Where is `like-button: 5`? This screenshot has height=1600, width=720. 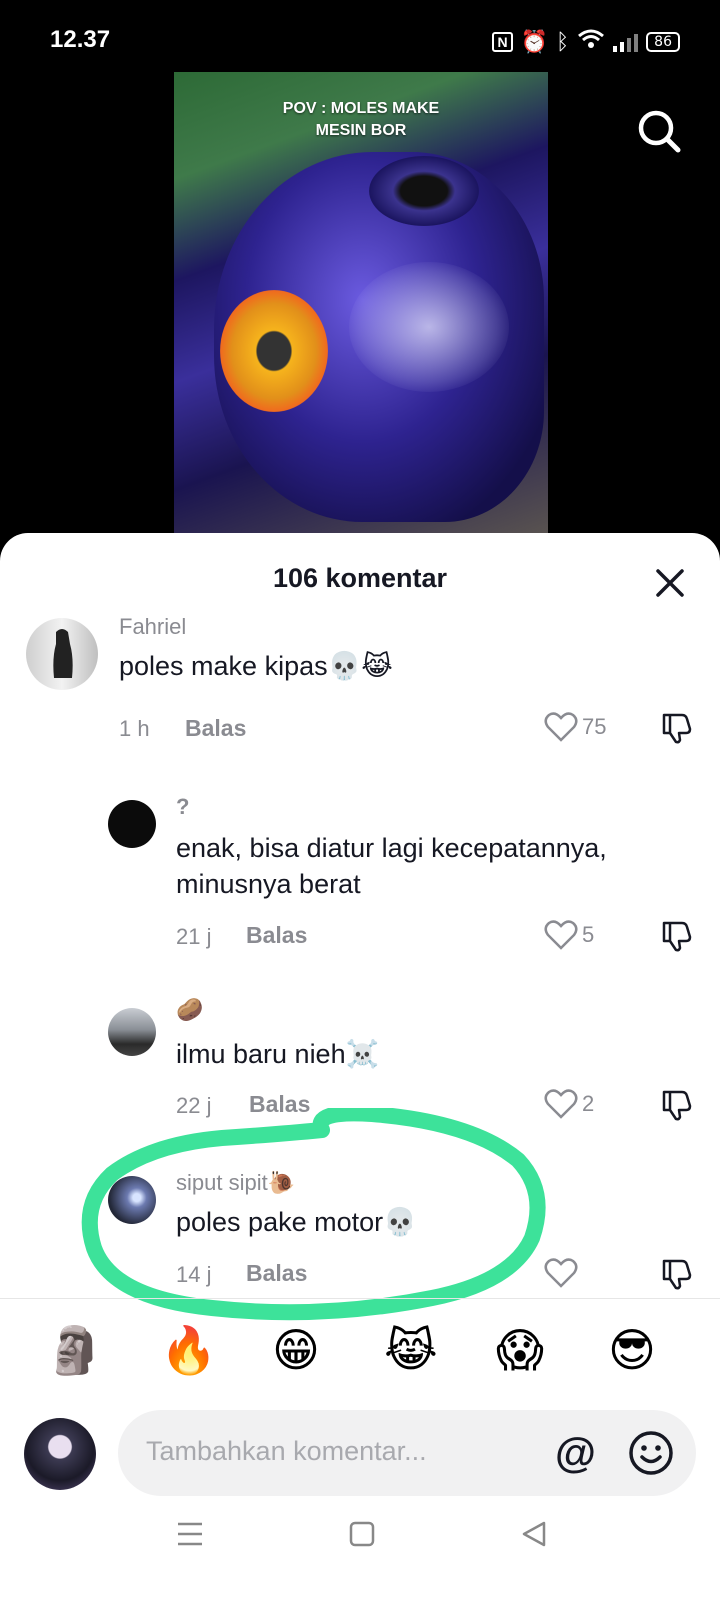 like-button: 5 is located at coordinates (569, 935).